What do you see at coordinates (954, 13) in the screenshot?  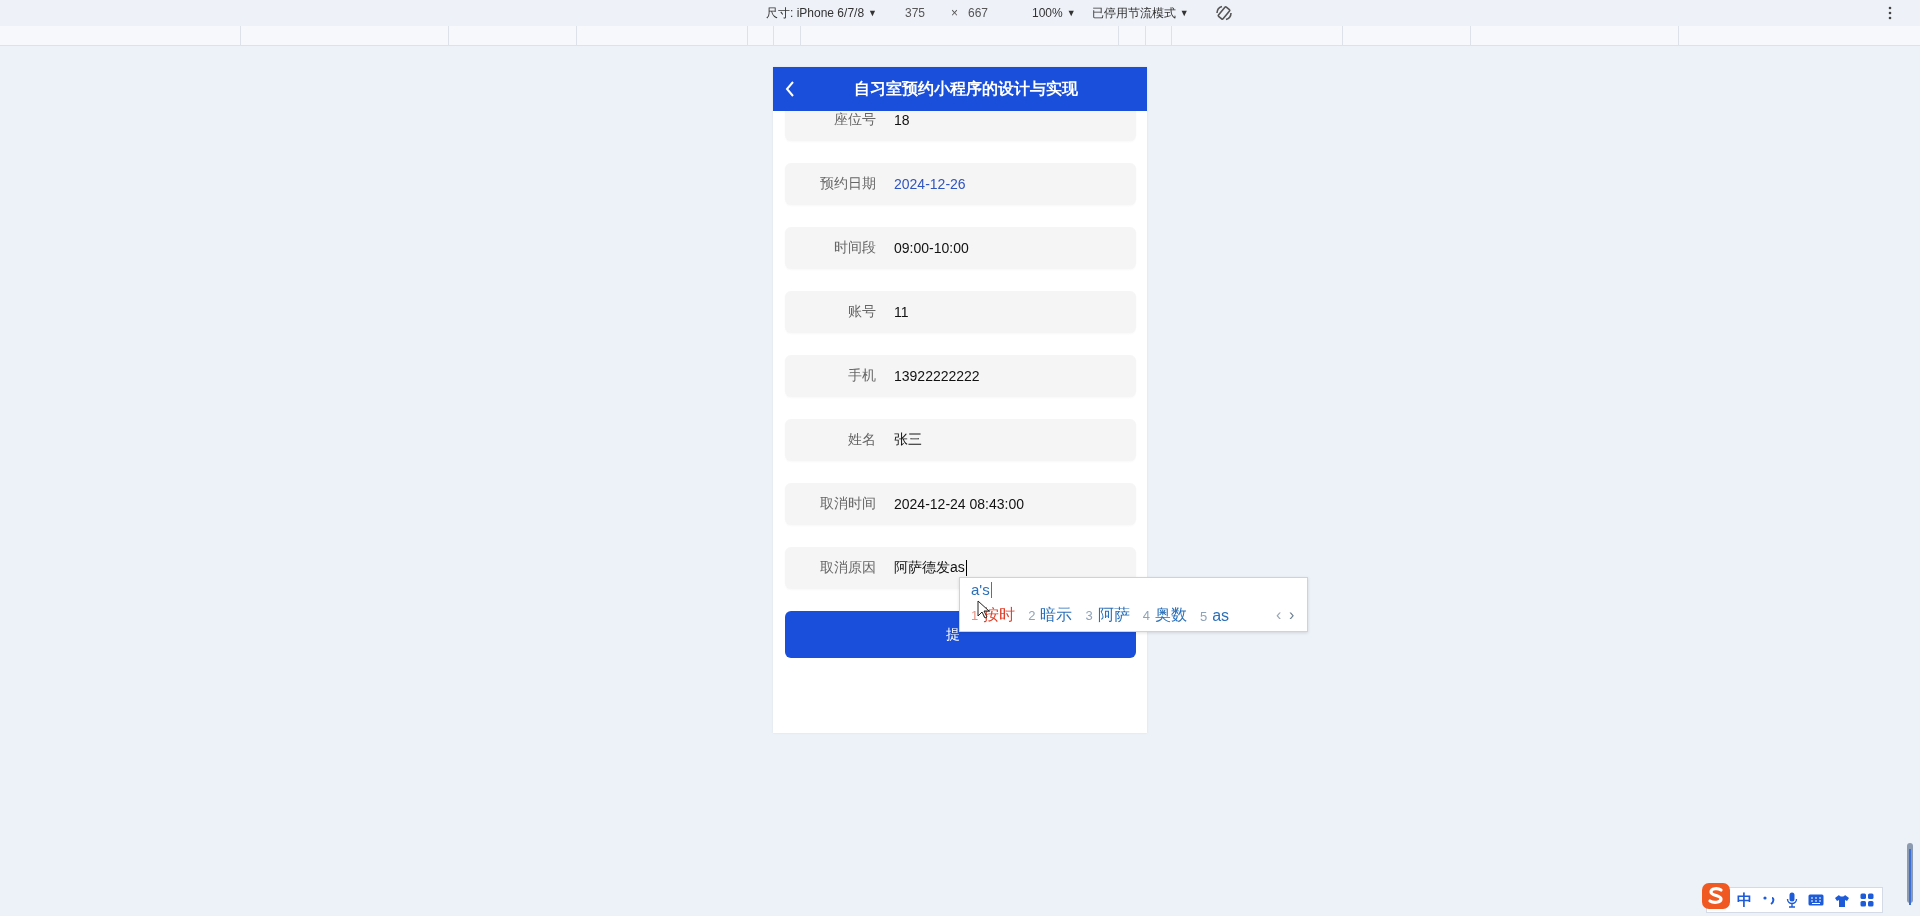 I see `times-sign: ×` at bounding box center [954, 13].